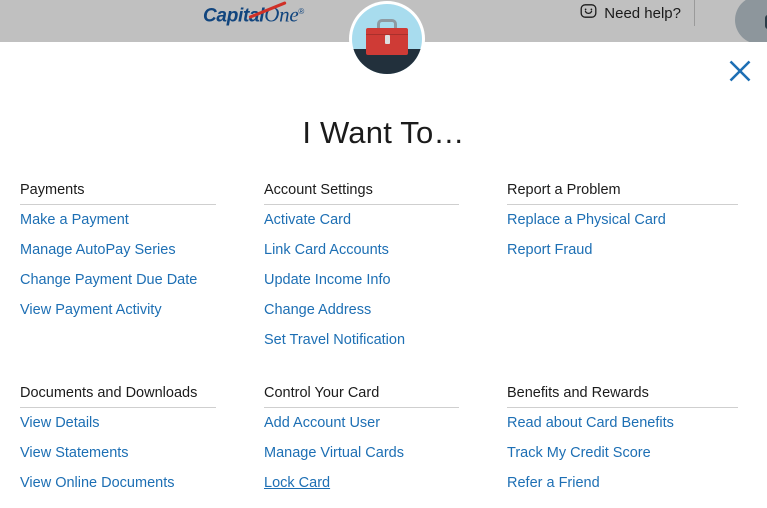 Image resolution: width=767 pixels, height=508 pixels. I want to click on capital-one-logo: CapitalOne®, so click(273, 14).